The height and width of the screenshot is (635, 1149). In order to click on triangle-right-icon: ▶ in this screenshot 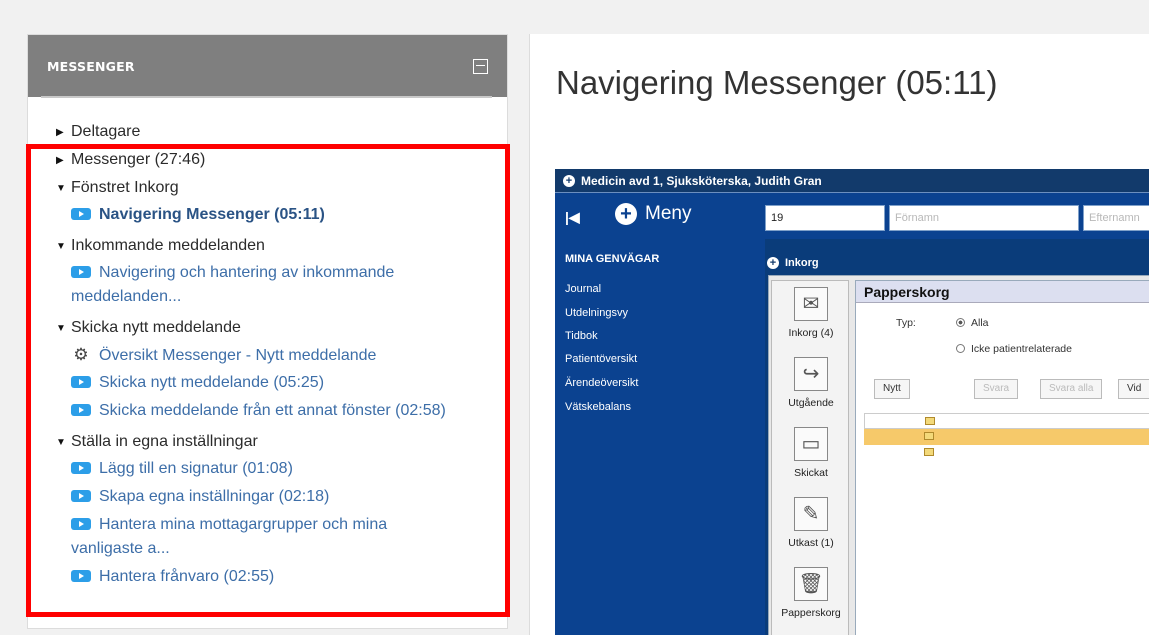, I will do `click(60, 132)`.